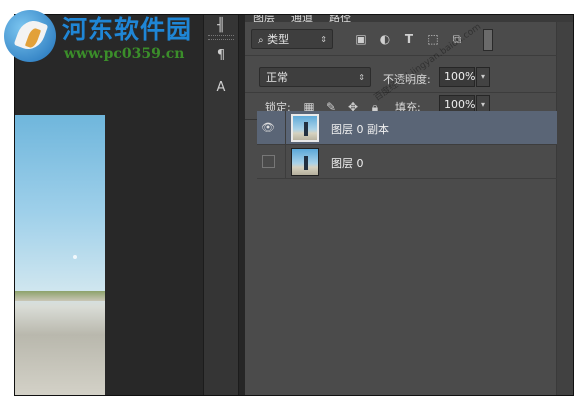  I want to click on paragraph-icon: ¶, so click(221, 56).